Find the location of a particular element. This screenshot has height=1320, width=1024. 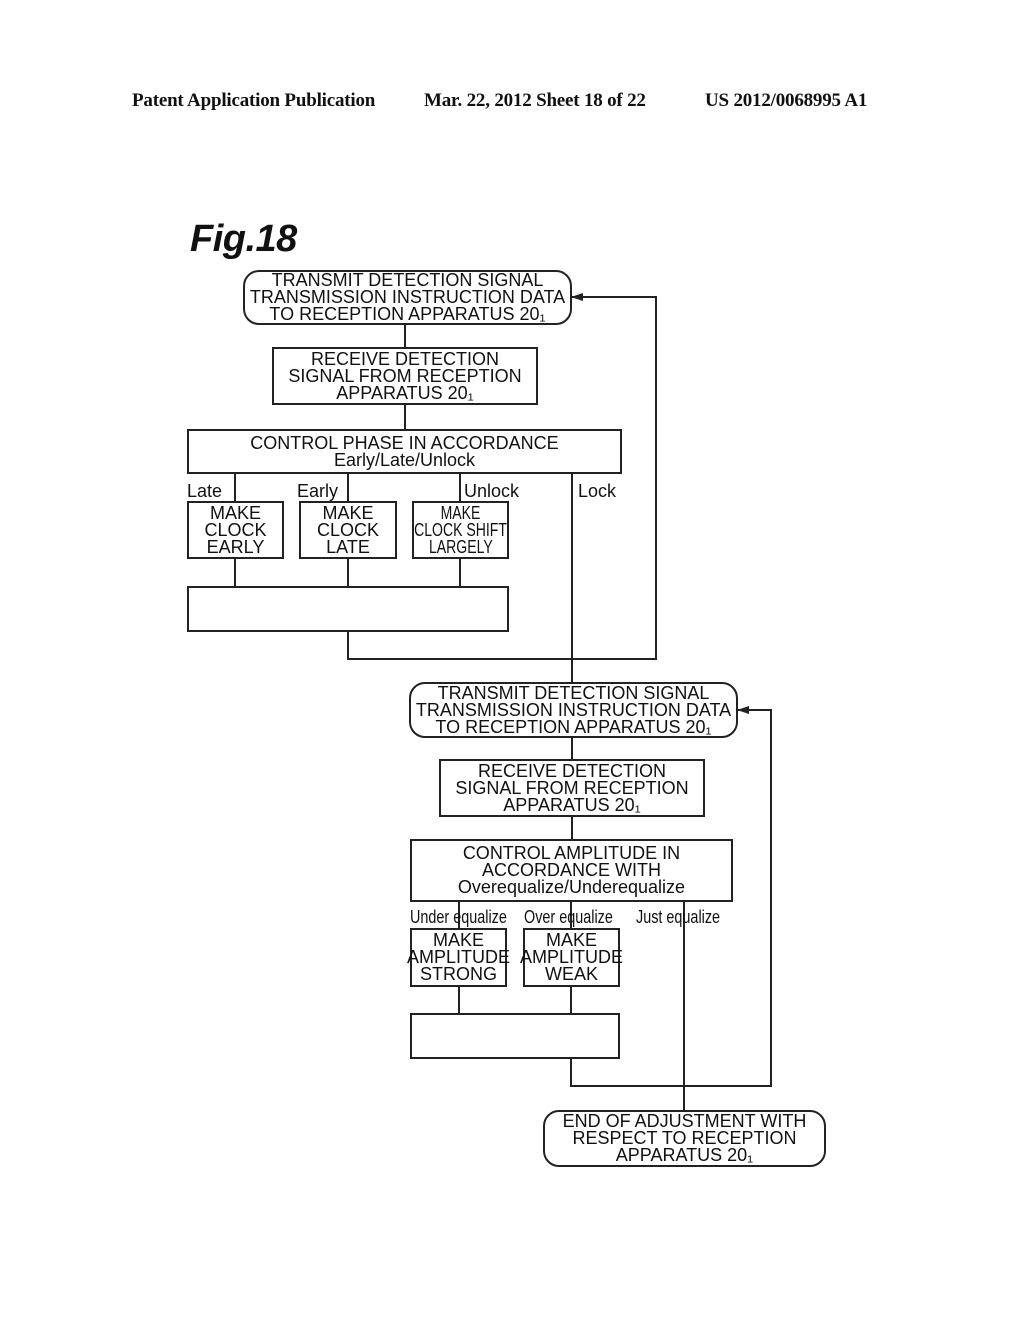

branch-label-lock: Lock is located at coordinates (597, 491).